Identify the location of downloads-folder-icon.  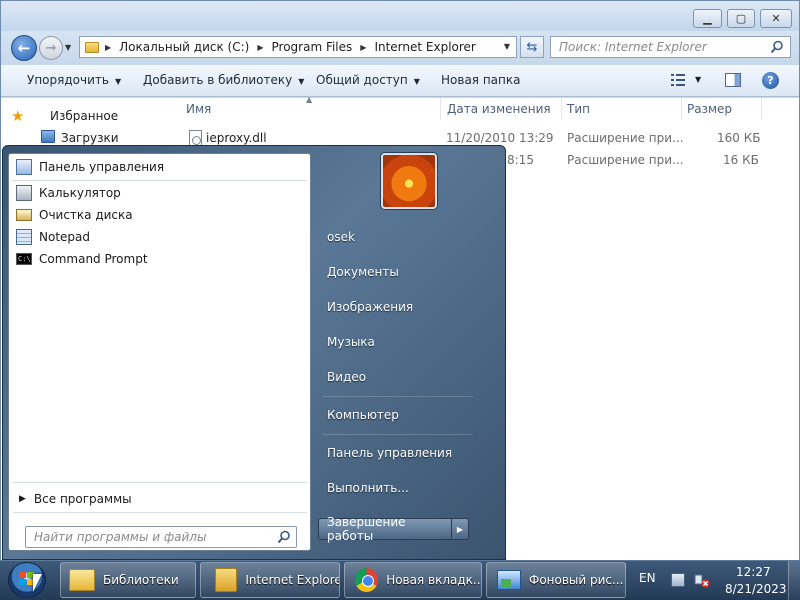
(48, 136).